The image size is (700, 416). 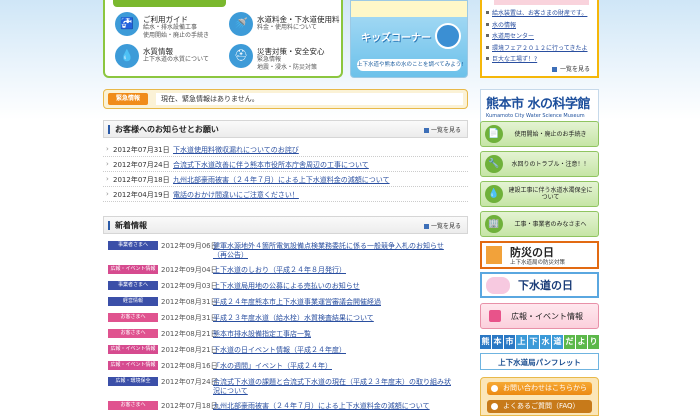 What do you see at coordinates (540, 48) in the screenshot?
I see `side-topic-text: 環境フェア２０１２に行ってきたよ` at bounding box center [540, 48].